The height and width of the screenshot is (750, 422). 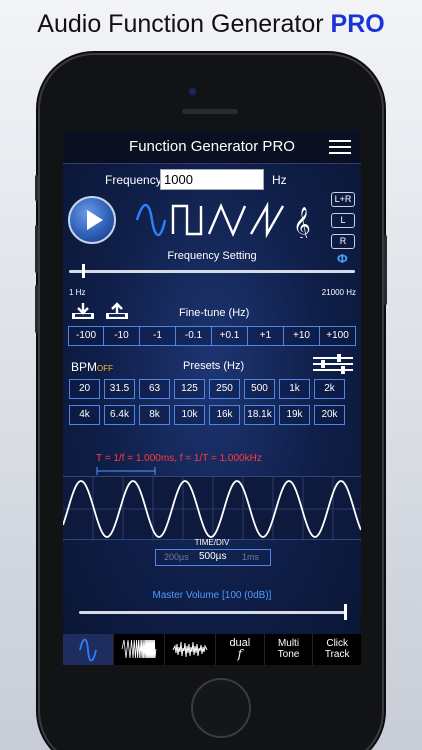 I want to click on play-button, so click(x=92, y=220).